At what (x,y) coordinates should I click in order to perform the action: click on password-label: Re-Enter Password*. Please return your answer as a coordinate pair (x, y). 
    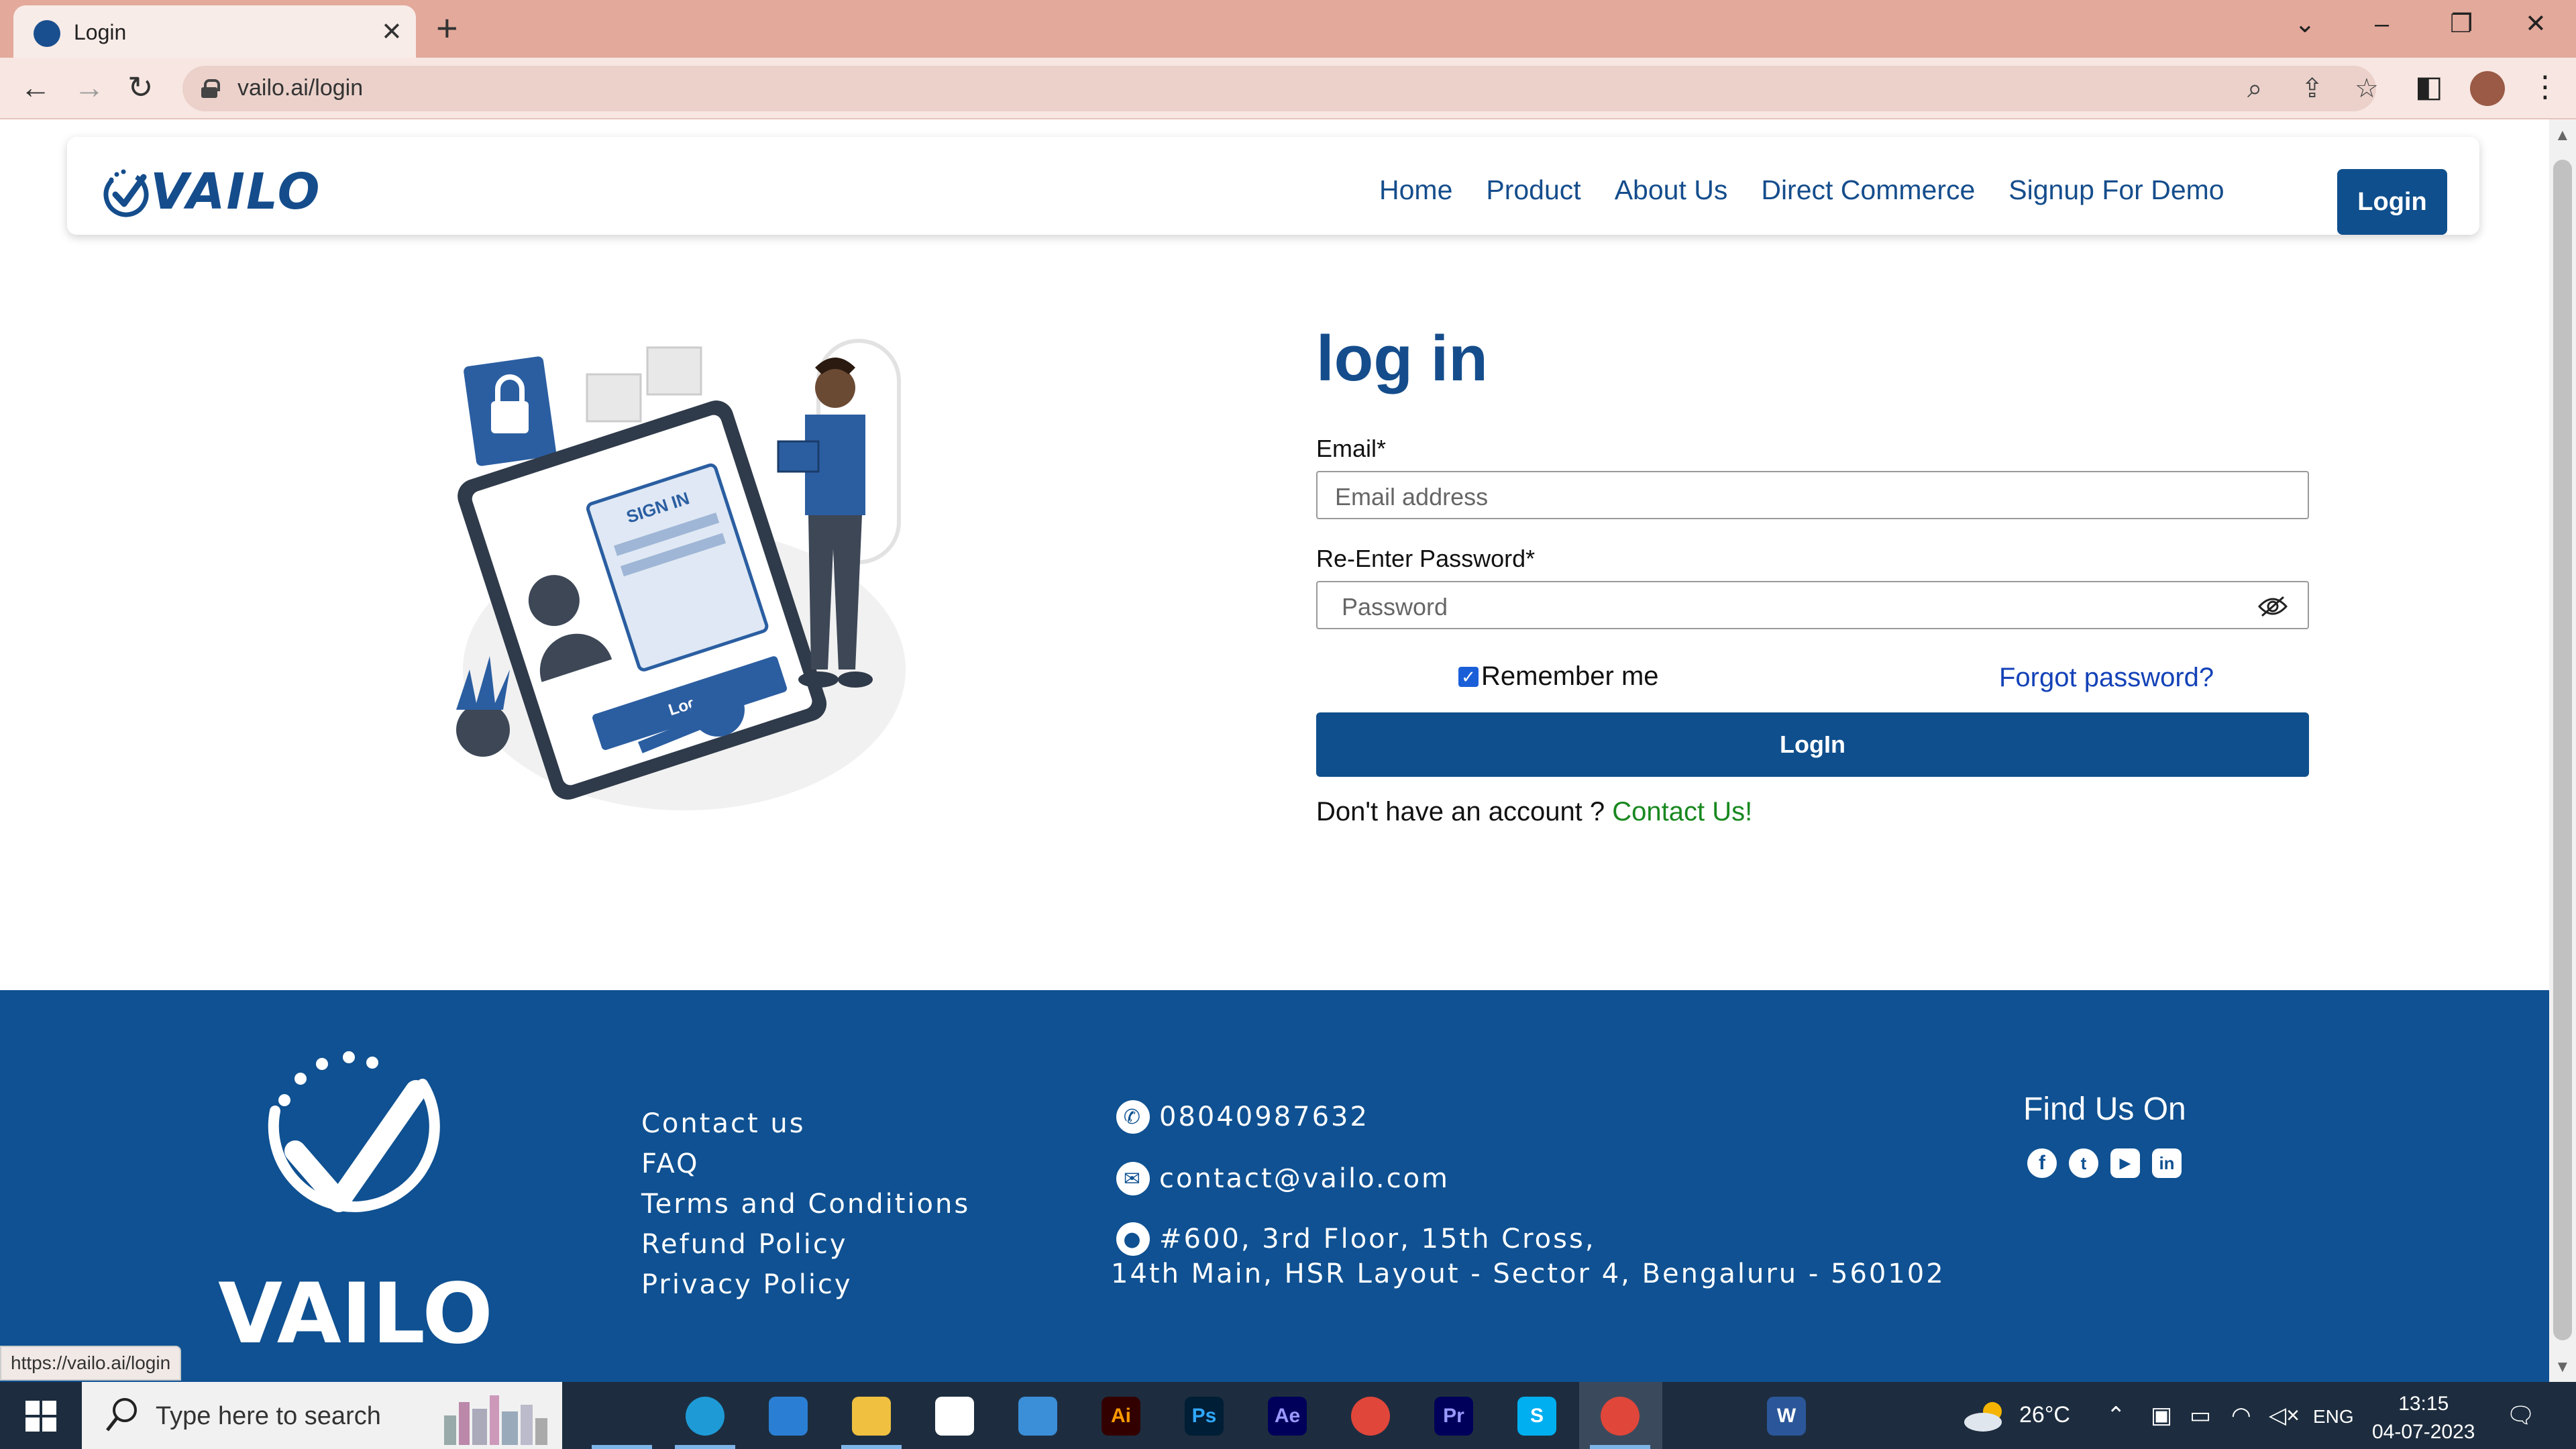
    Looking at the image, I should click on (1426, 558).